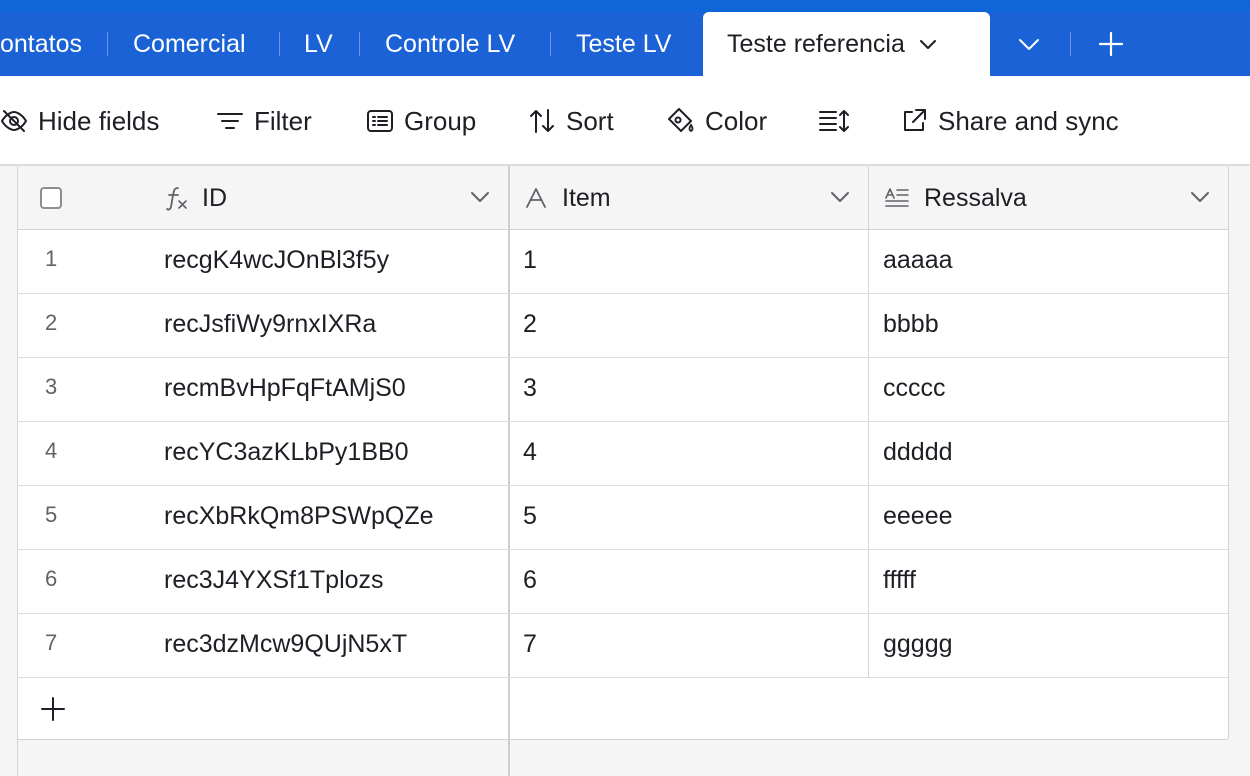 This screenshot has width=1250, height=776. What do you see at coordinates (51, 386) in the screenshot?
I see `row-number: 3` at bounding box center [51, 386].